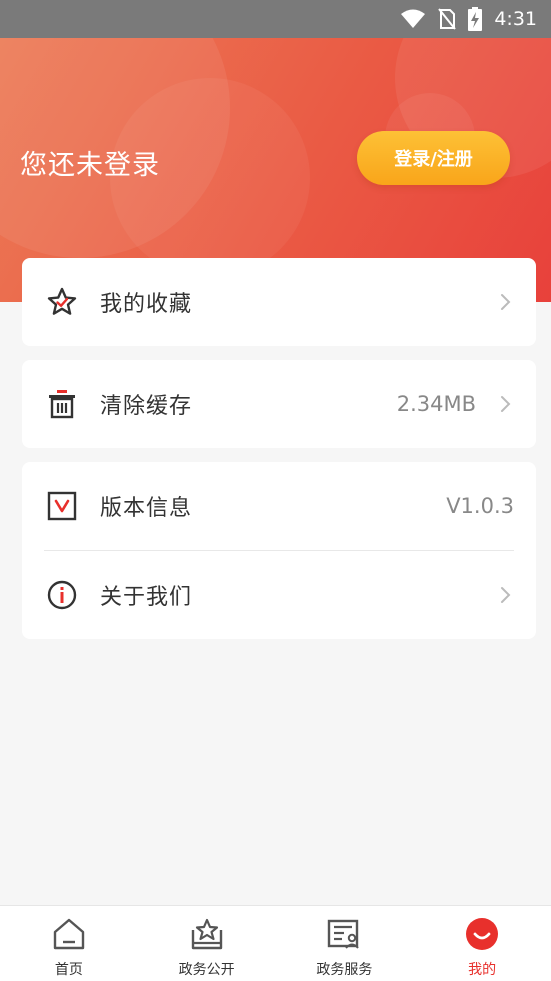 This screenshot has width=551, height=981. Describe the element at coordinates (62, 595) in the screenshot. I see `info-icon` at that location.